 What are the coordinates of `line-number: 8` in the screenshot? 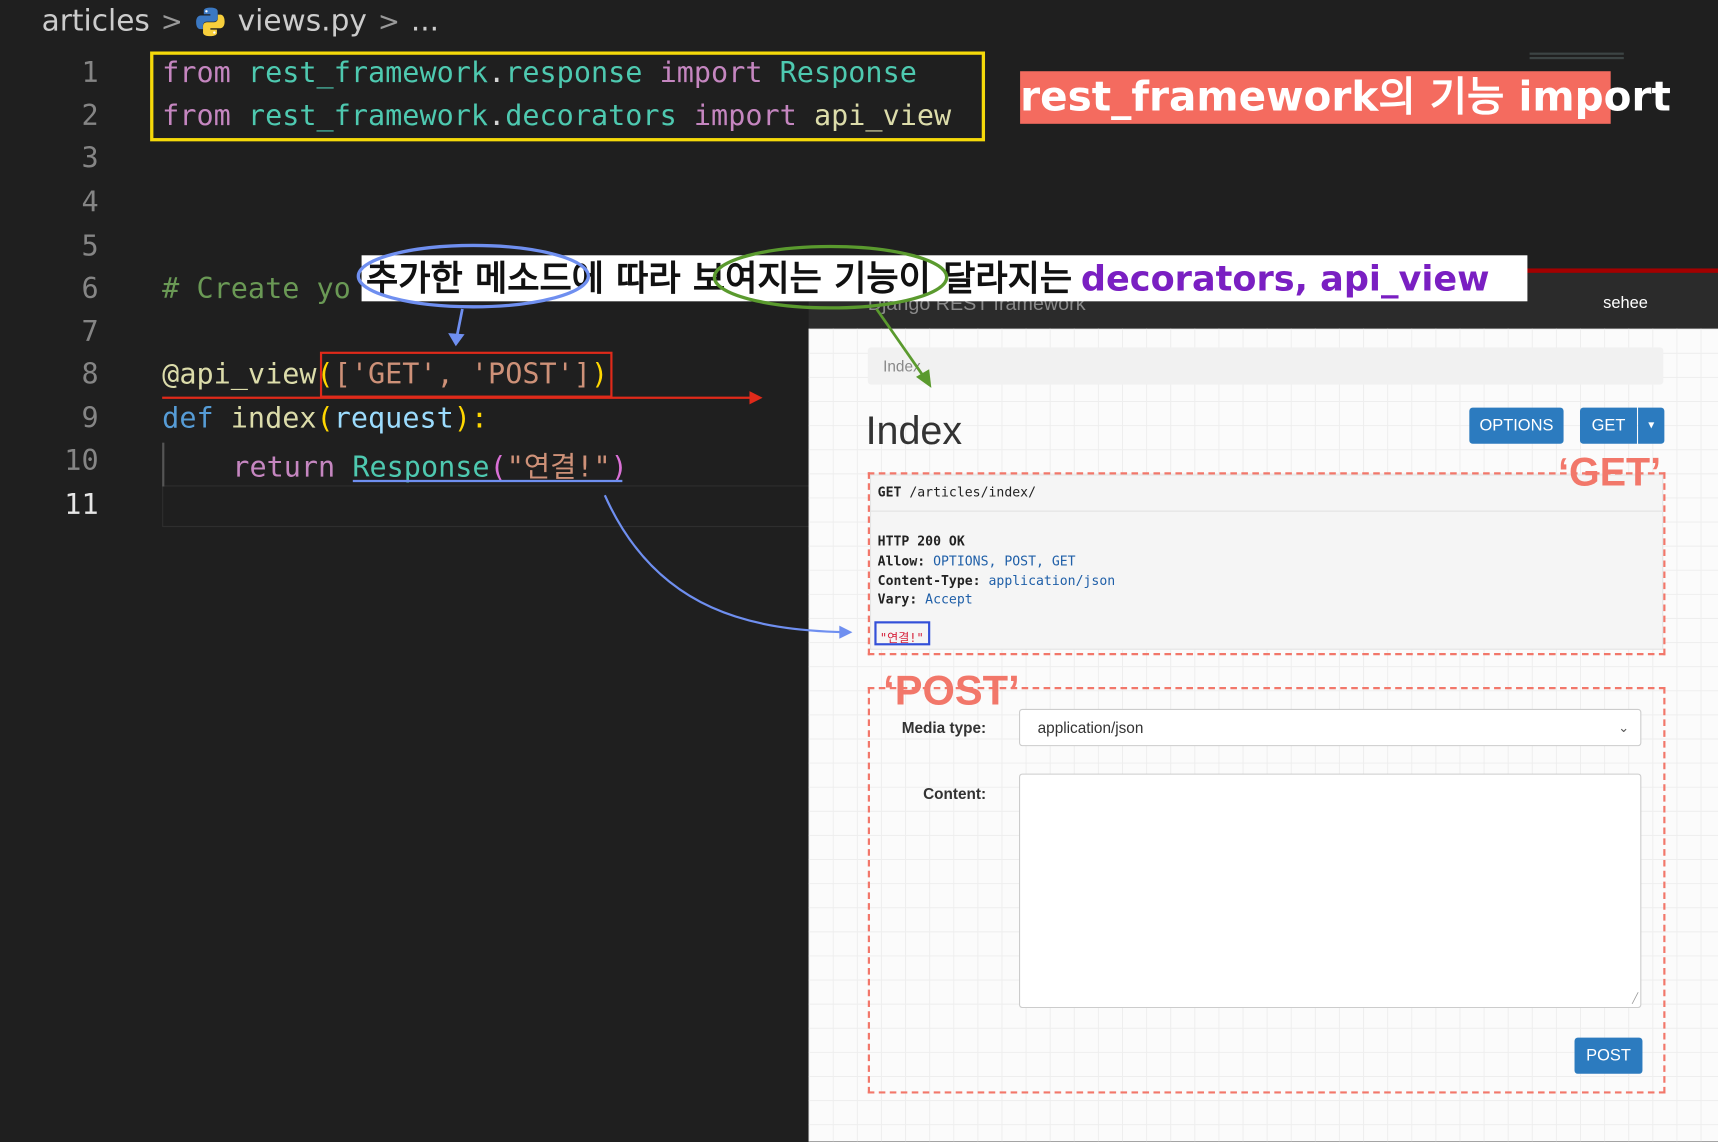 It's located at (90, 375).